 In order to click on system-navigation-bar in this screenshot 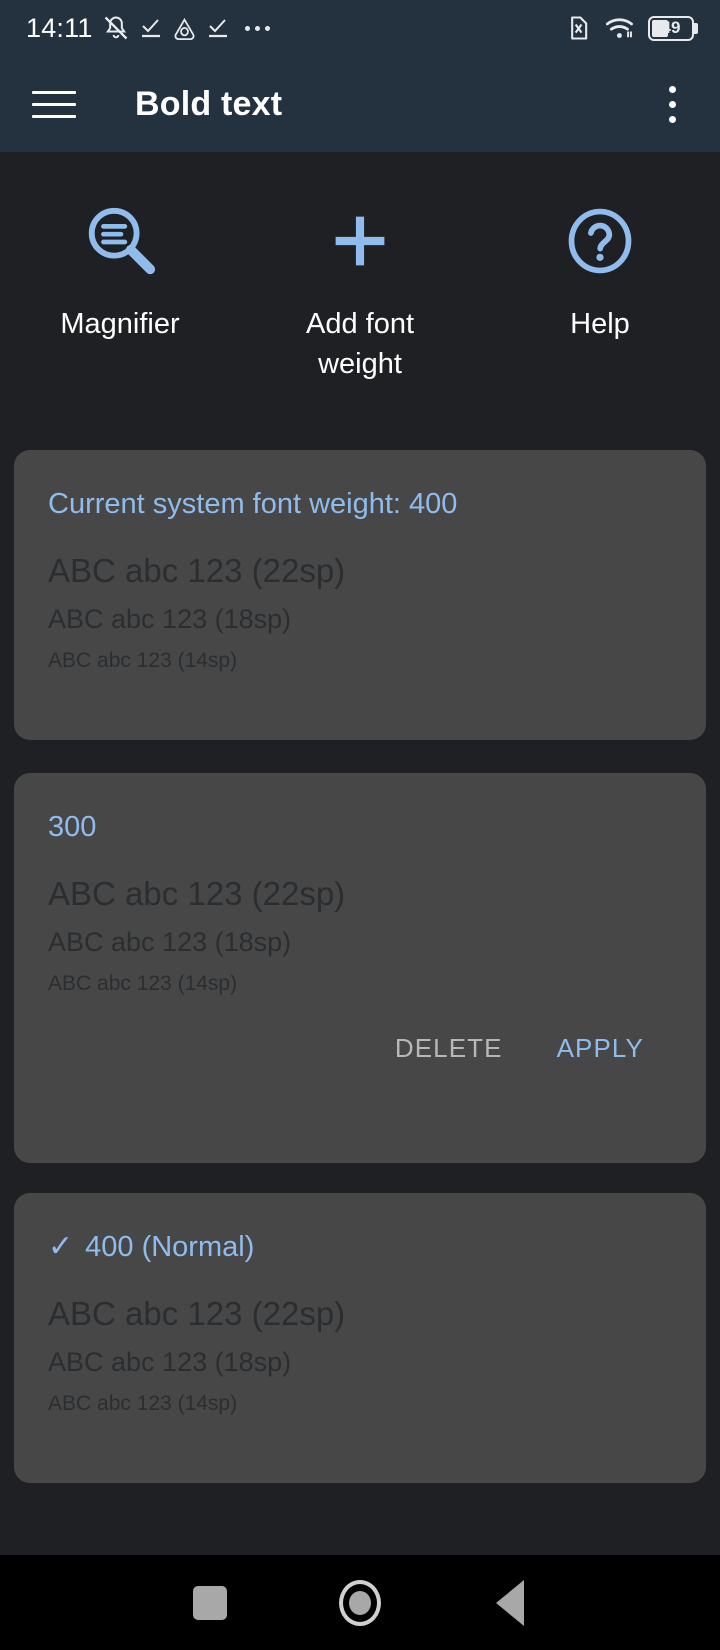, I will do `click(360, 1602)`.